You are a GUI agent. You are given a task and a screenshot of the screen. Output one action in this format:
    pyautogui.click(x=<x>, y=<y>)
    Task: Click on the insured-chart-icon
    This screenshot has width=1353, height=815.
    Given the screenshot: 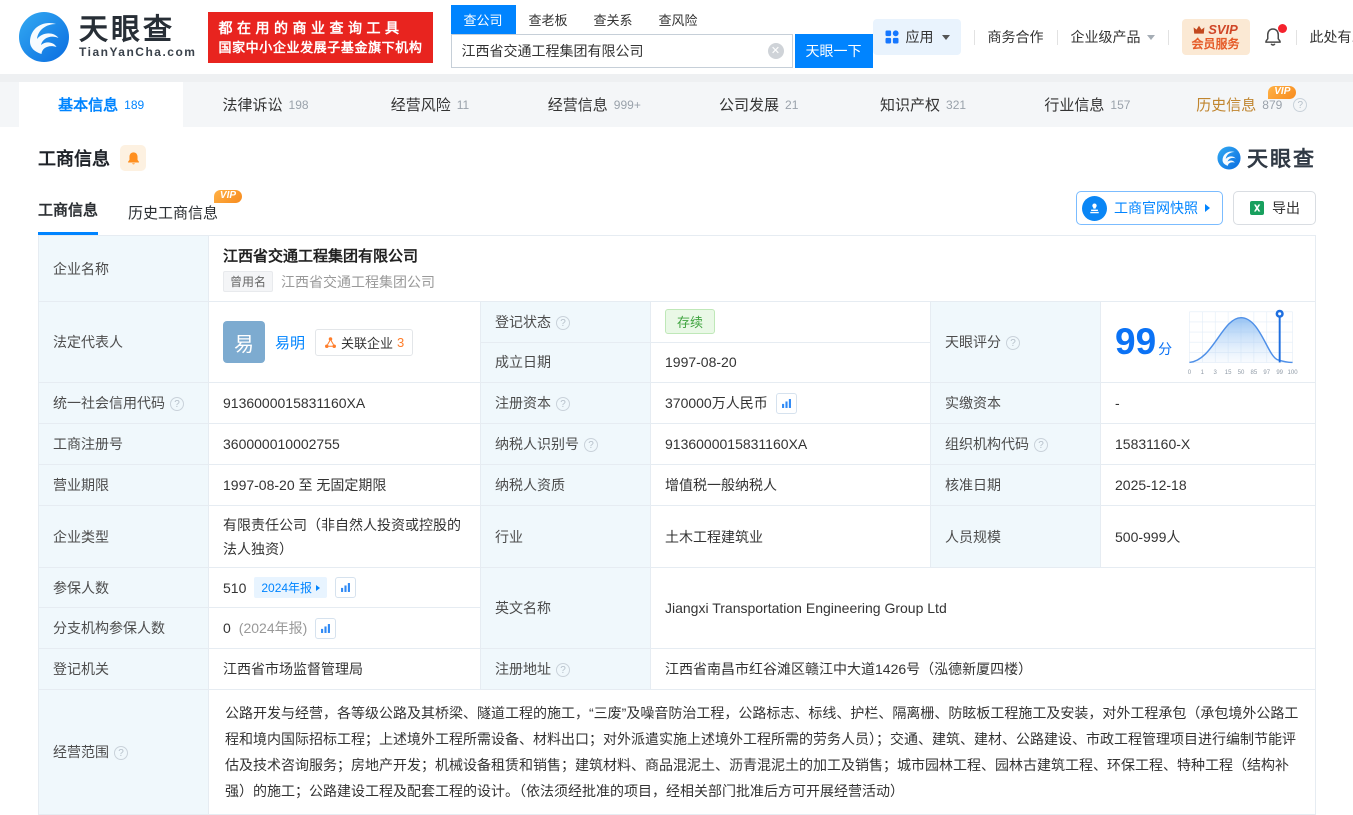 What is the action you would take?
    pyautogui.click(x=345, y=587)
    